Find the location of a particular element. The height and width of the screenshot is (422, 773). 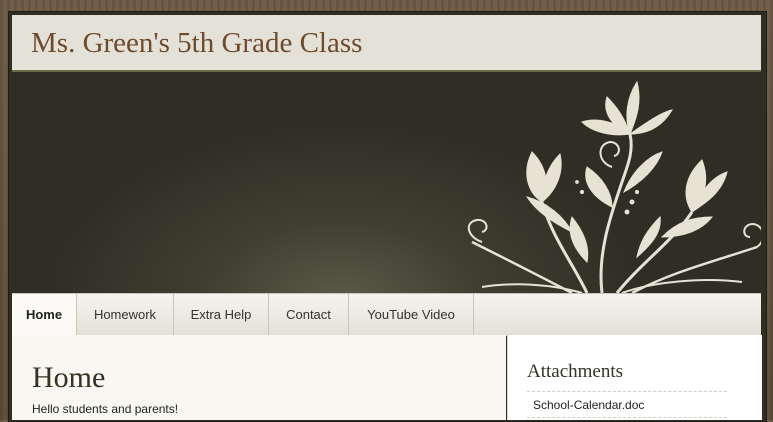

nav-extra-help: Extra Help is located at coordinates (221, 314).